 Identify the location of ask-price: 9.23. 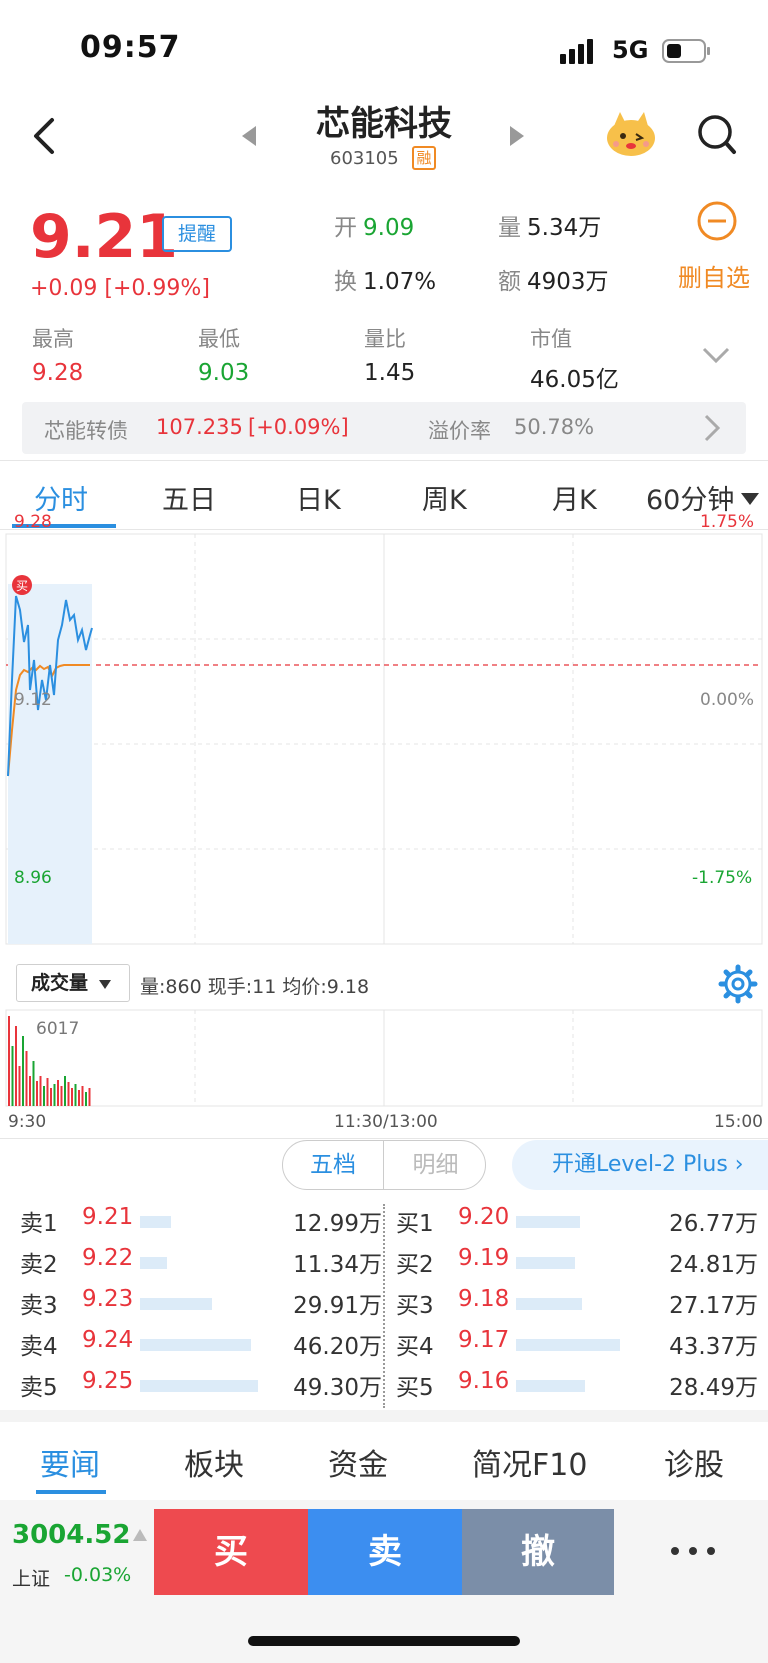
(108, 1299).